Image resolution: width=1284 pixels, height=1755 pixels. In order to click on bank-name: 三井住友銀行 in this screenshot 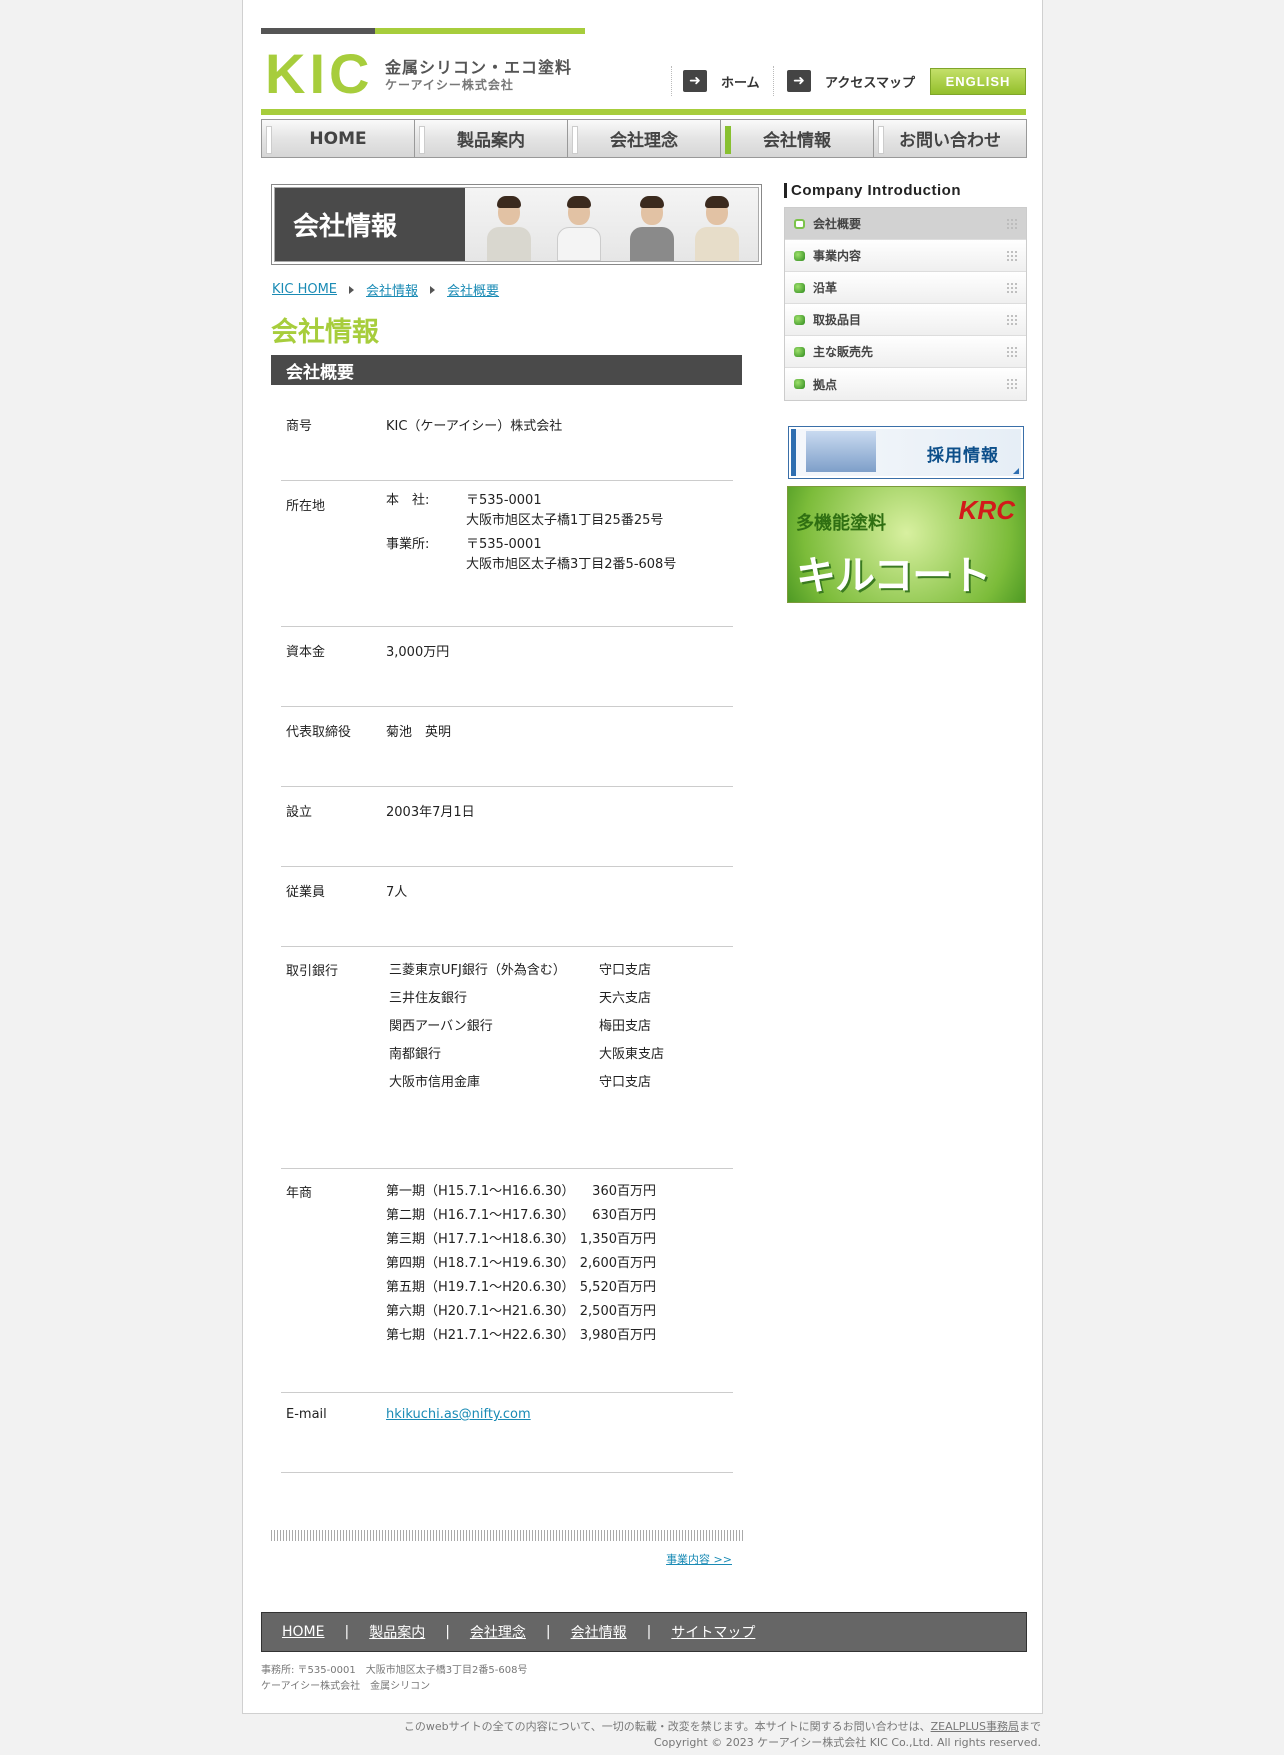, I will do `click(428, 998)`.